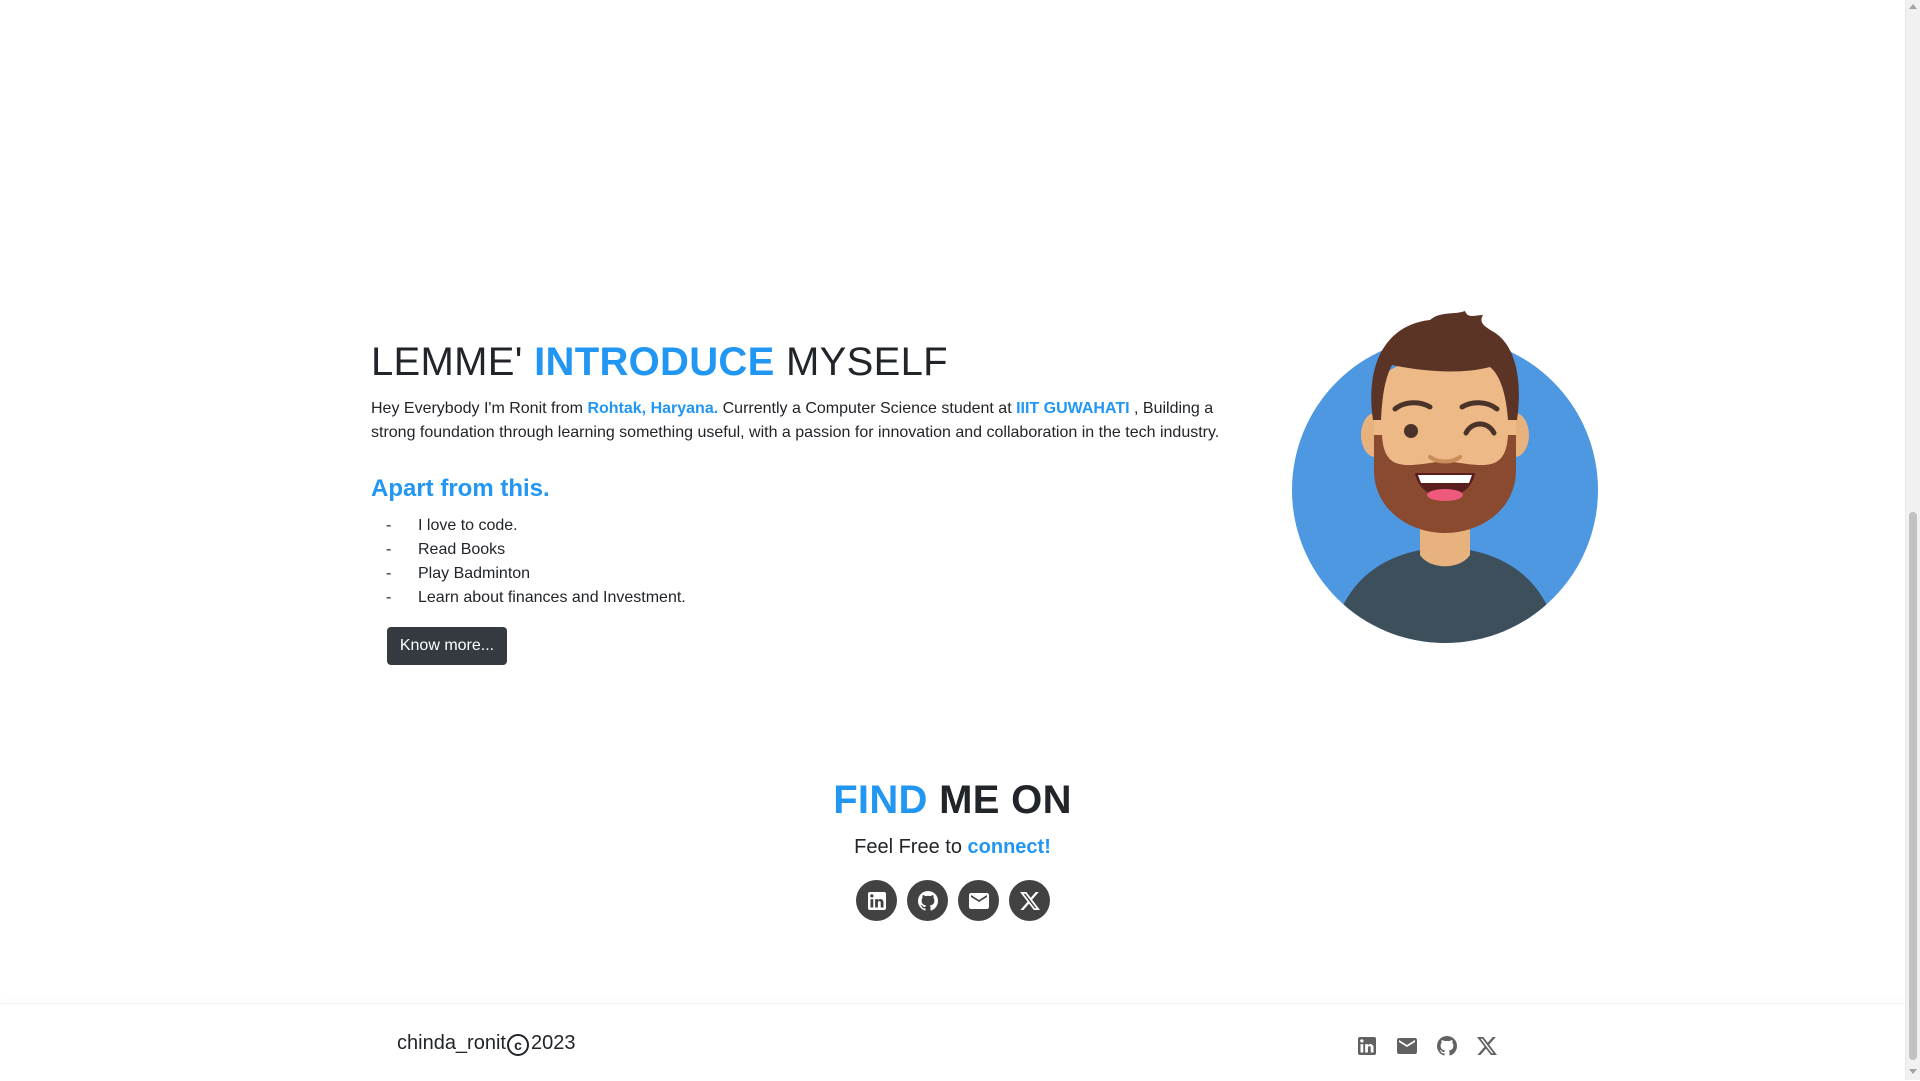 Image resolution: width=1920 pixels, height=1081 pixels. I want to click on mail-button, so click(978, 900).